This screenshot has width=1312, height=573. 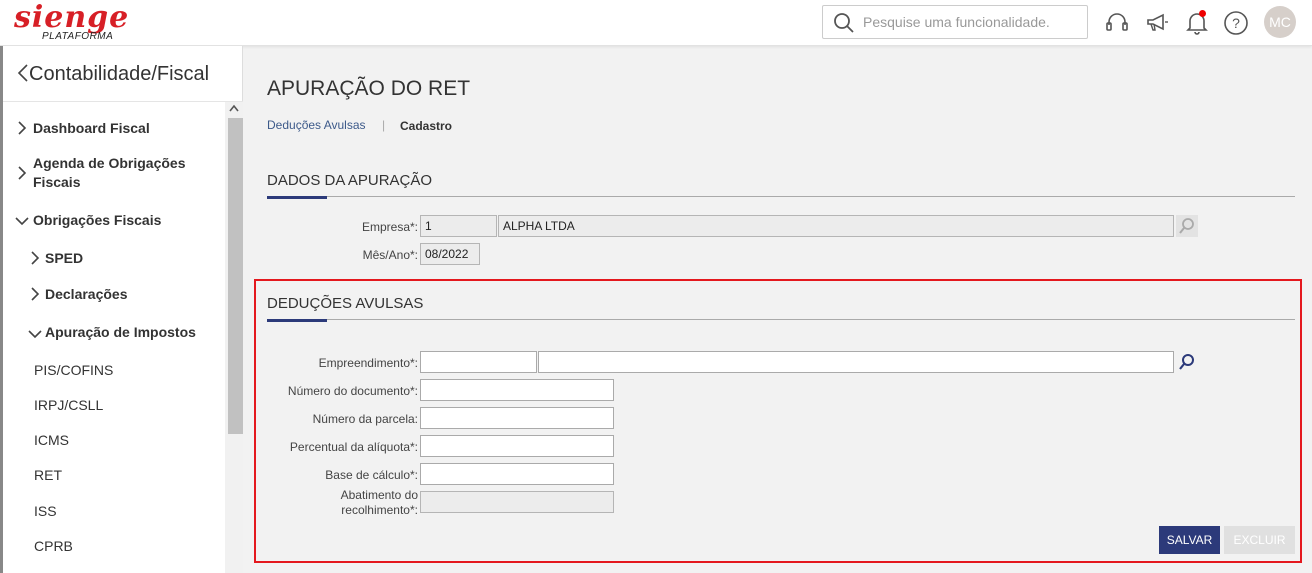 I want to click on num-parcela-input, so click(x=517, y=418).